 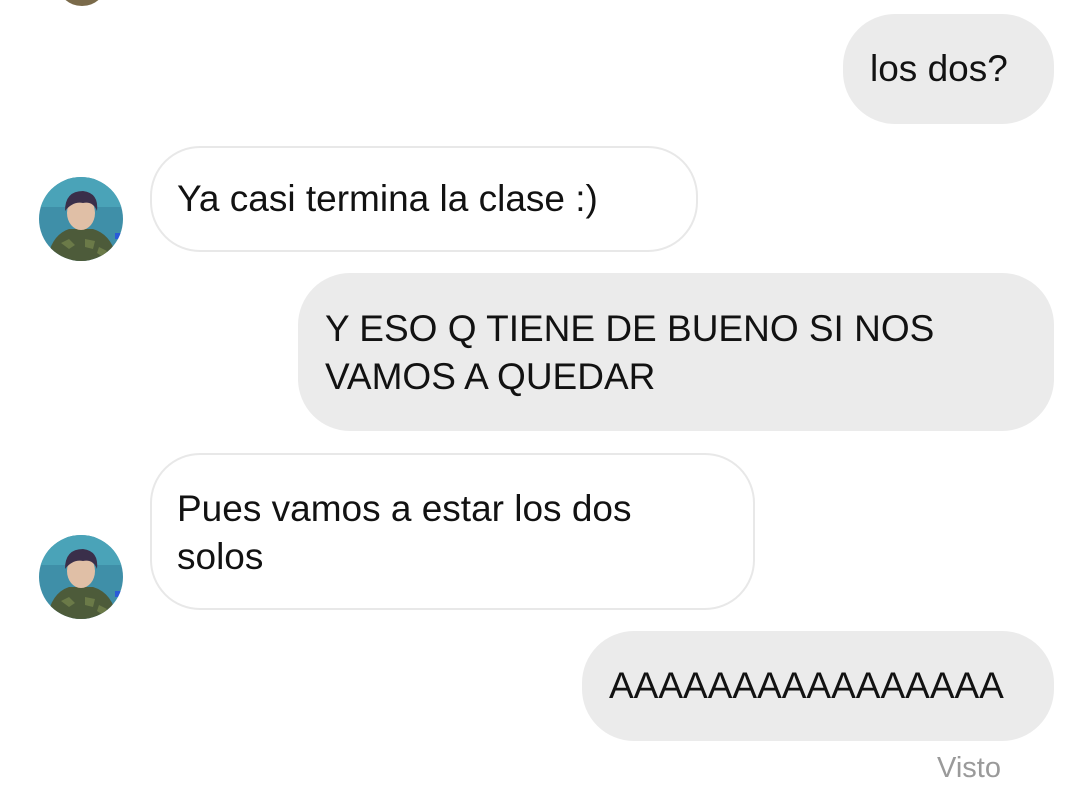 I want to click on message-text: Ya casi termina la clase :), so click(x=387, y=198).